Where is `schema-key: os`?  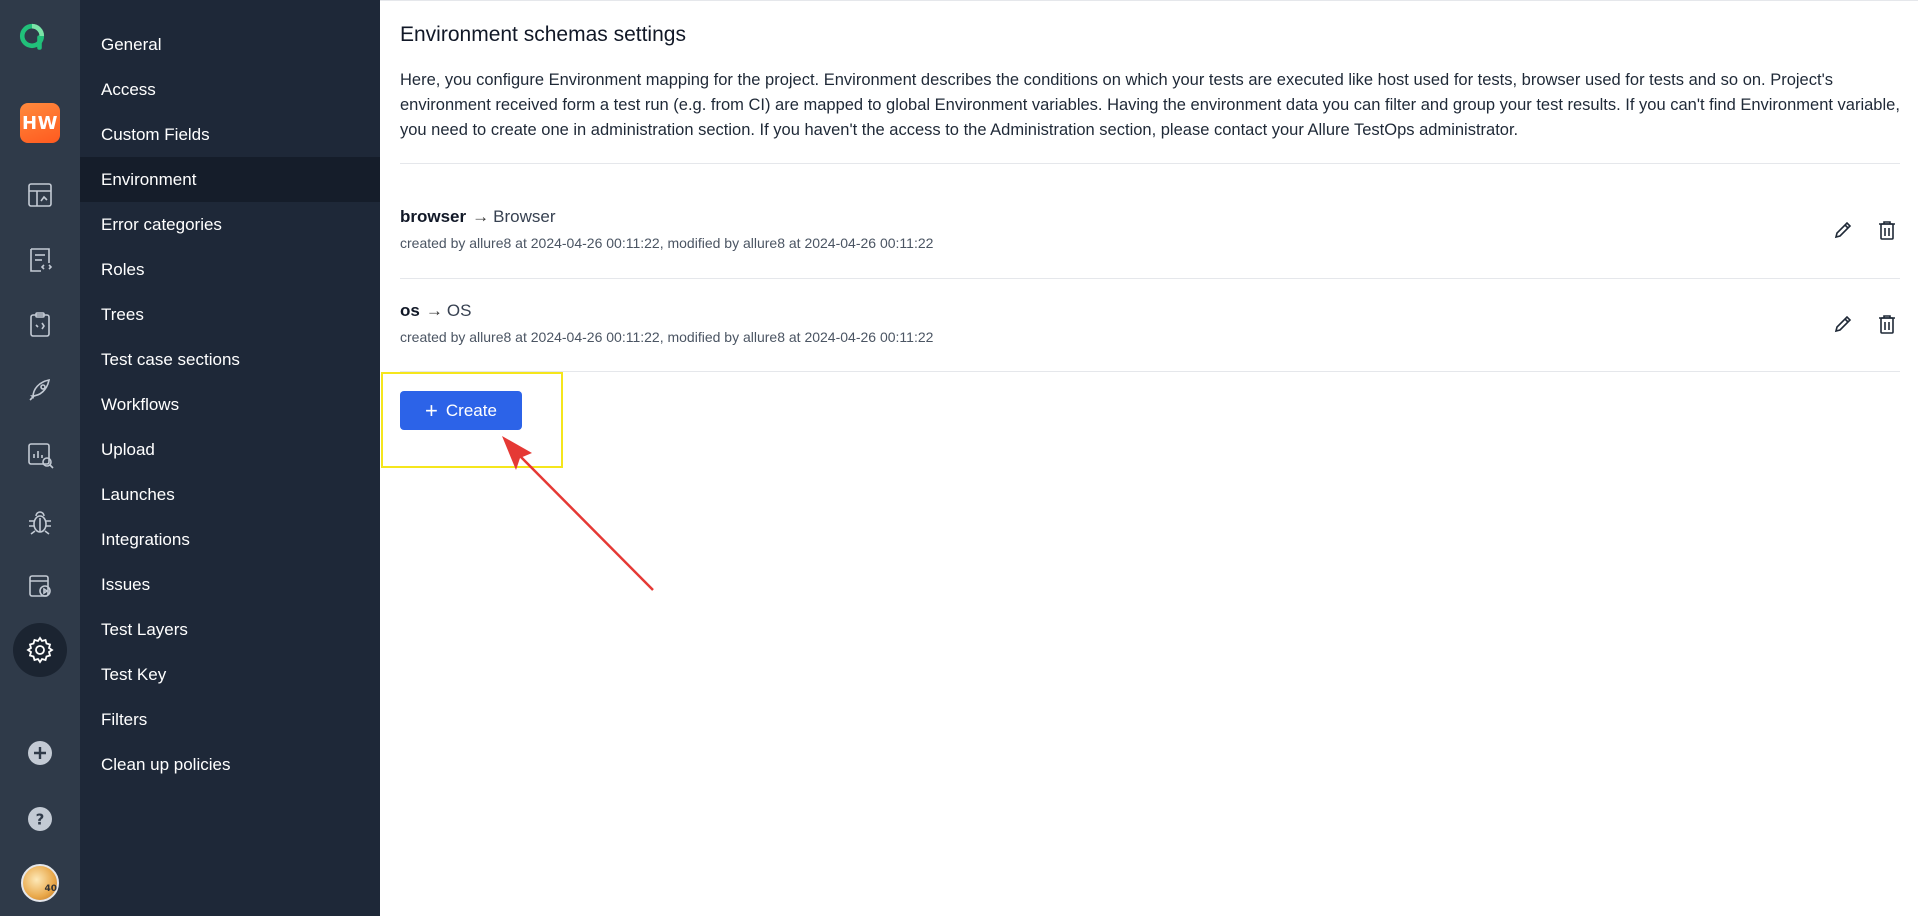
schema-key: os is located at coordinates (410, 310).